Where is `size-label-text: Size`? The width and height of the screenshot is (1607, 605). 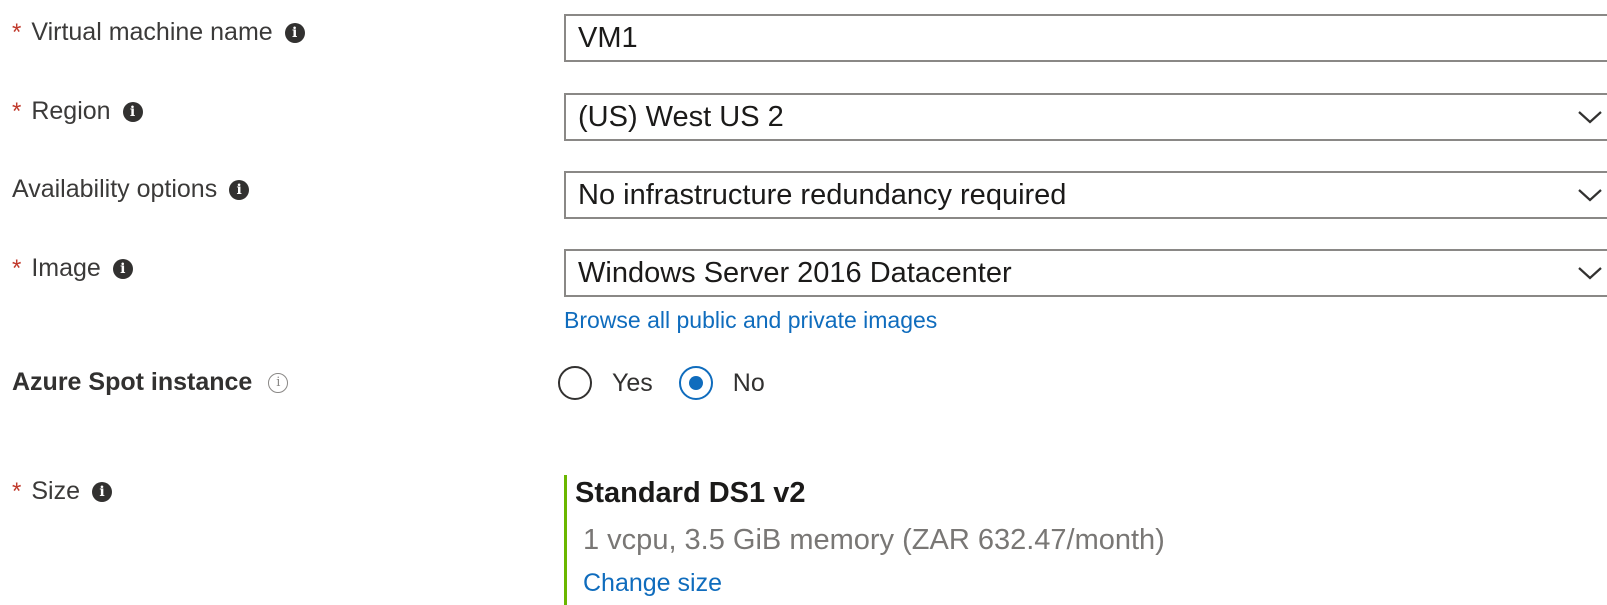 size-label-text: Size is located at coordinates (55, 491).